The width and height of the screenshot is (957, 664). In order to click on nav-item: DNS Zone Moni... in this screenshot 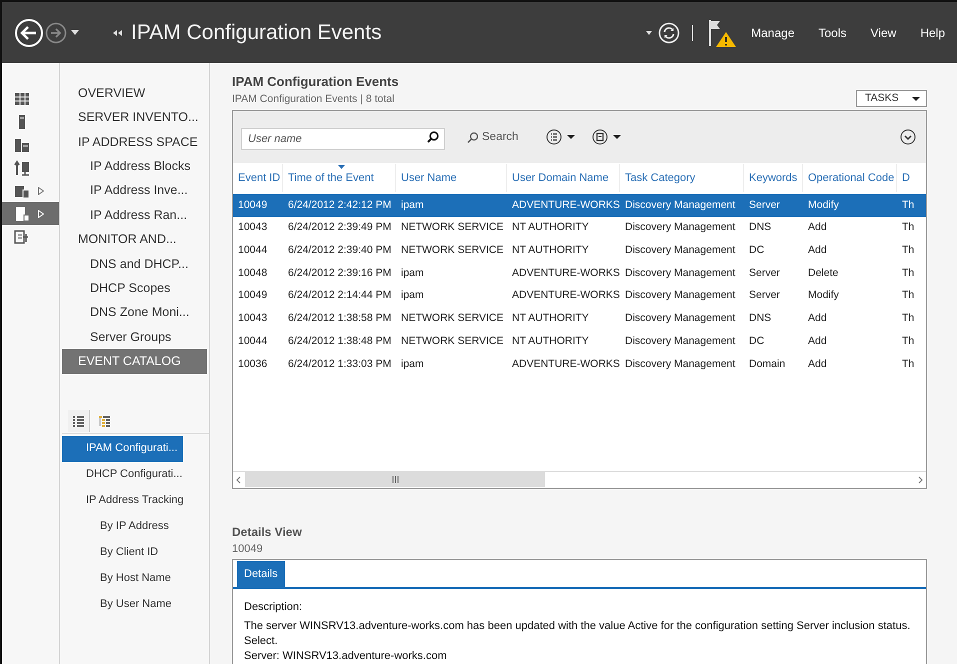, I will do `click(135, 312)`.